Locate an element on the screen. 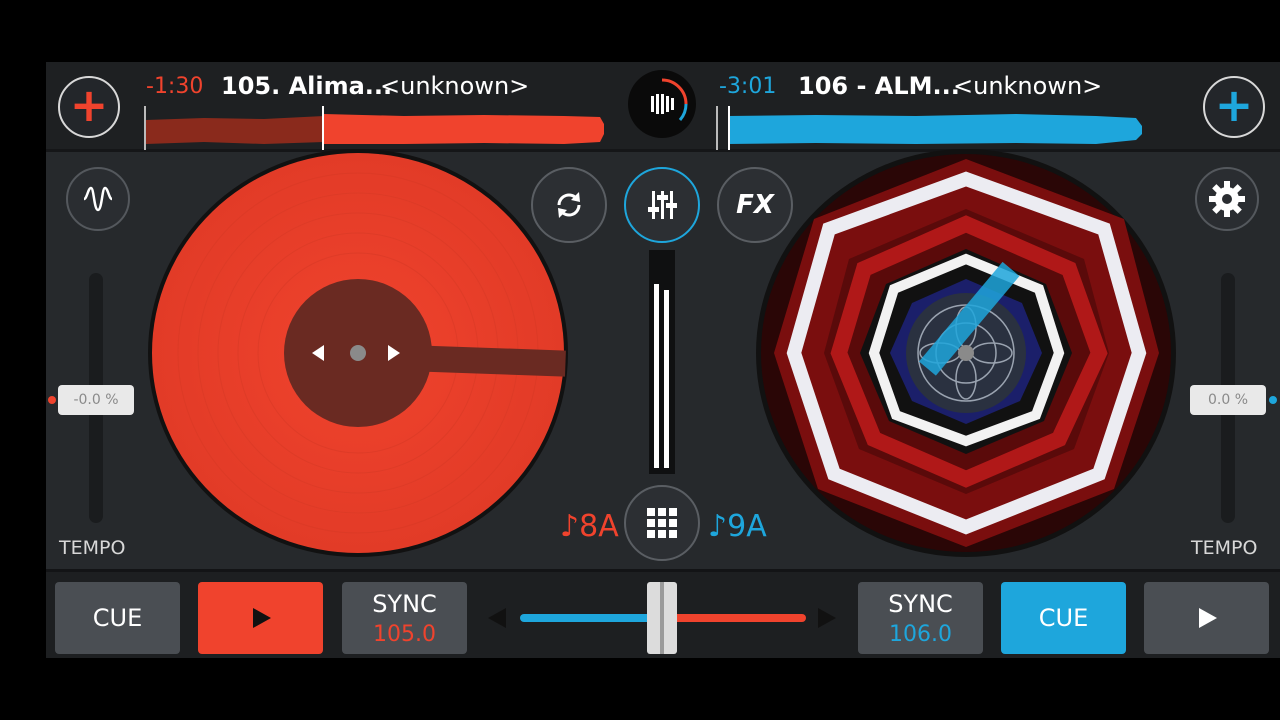 The height and width of the screenshot is (720, 1280). deck-a-add-track-button: + is located at coordinates (89, 107).